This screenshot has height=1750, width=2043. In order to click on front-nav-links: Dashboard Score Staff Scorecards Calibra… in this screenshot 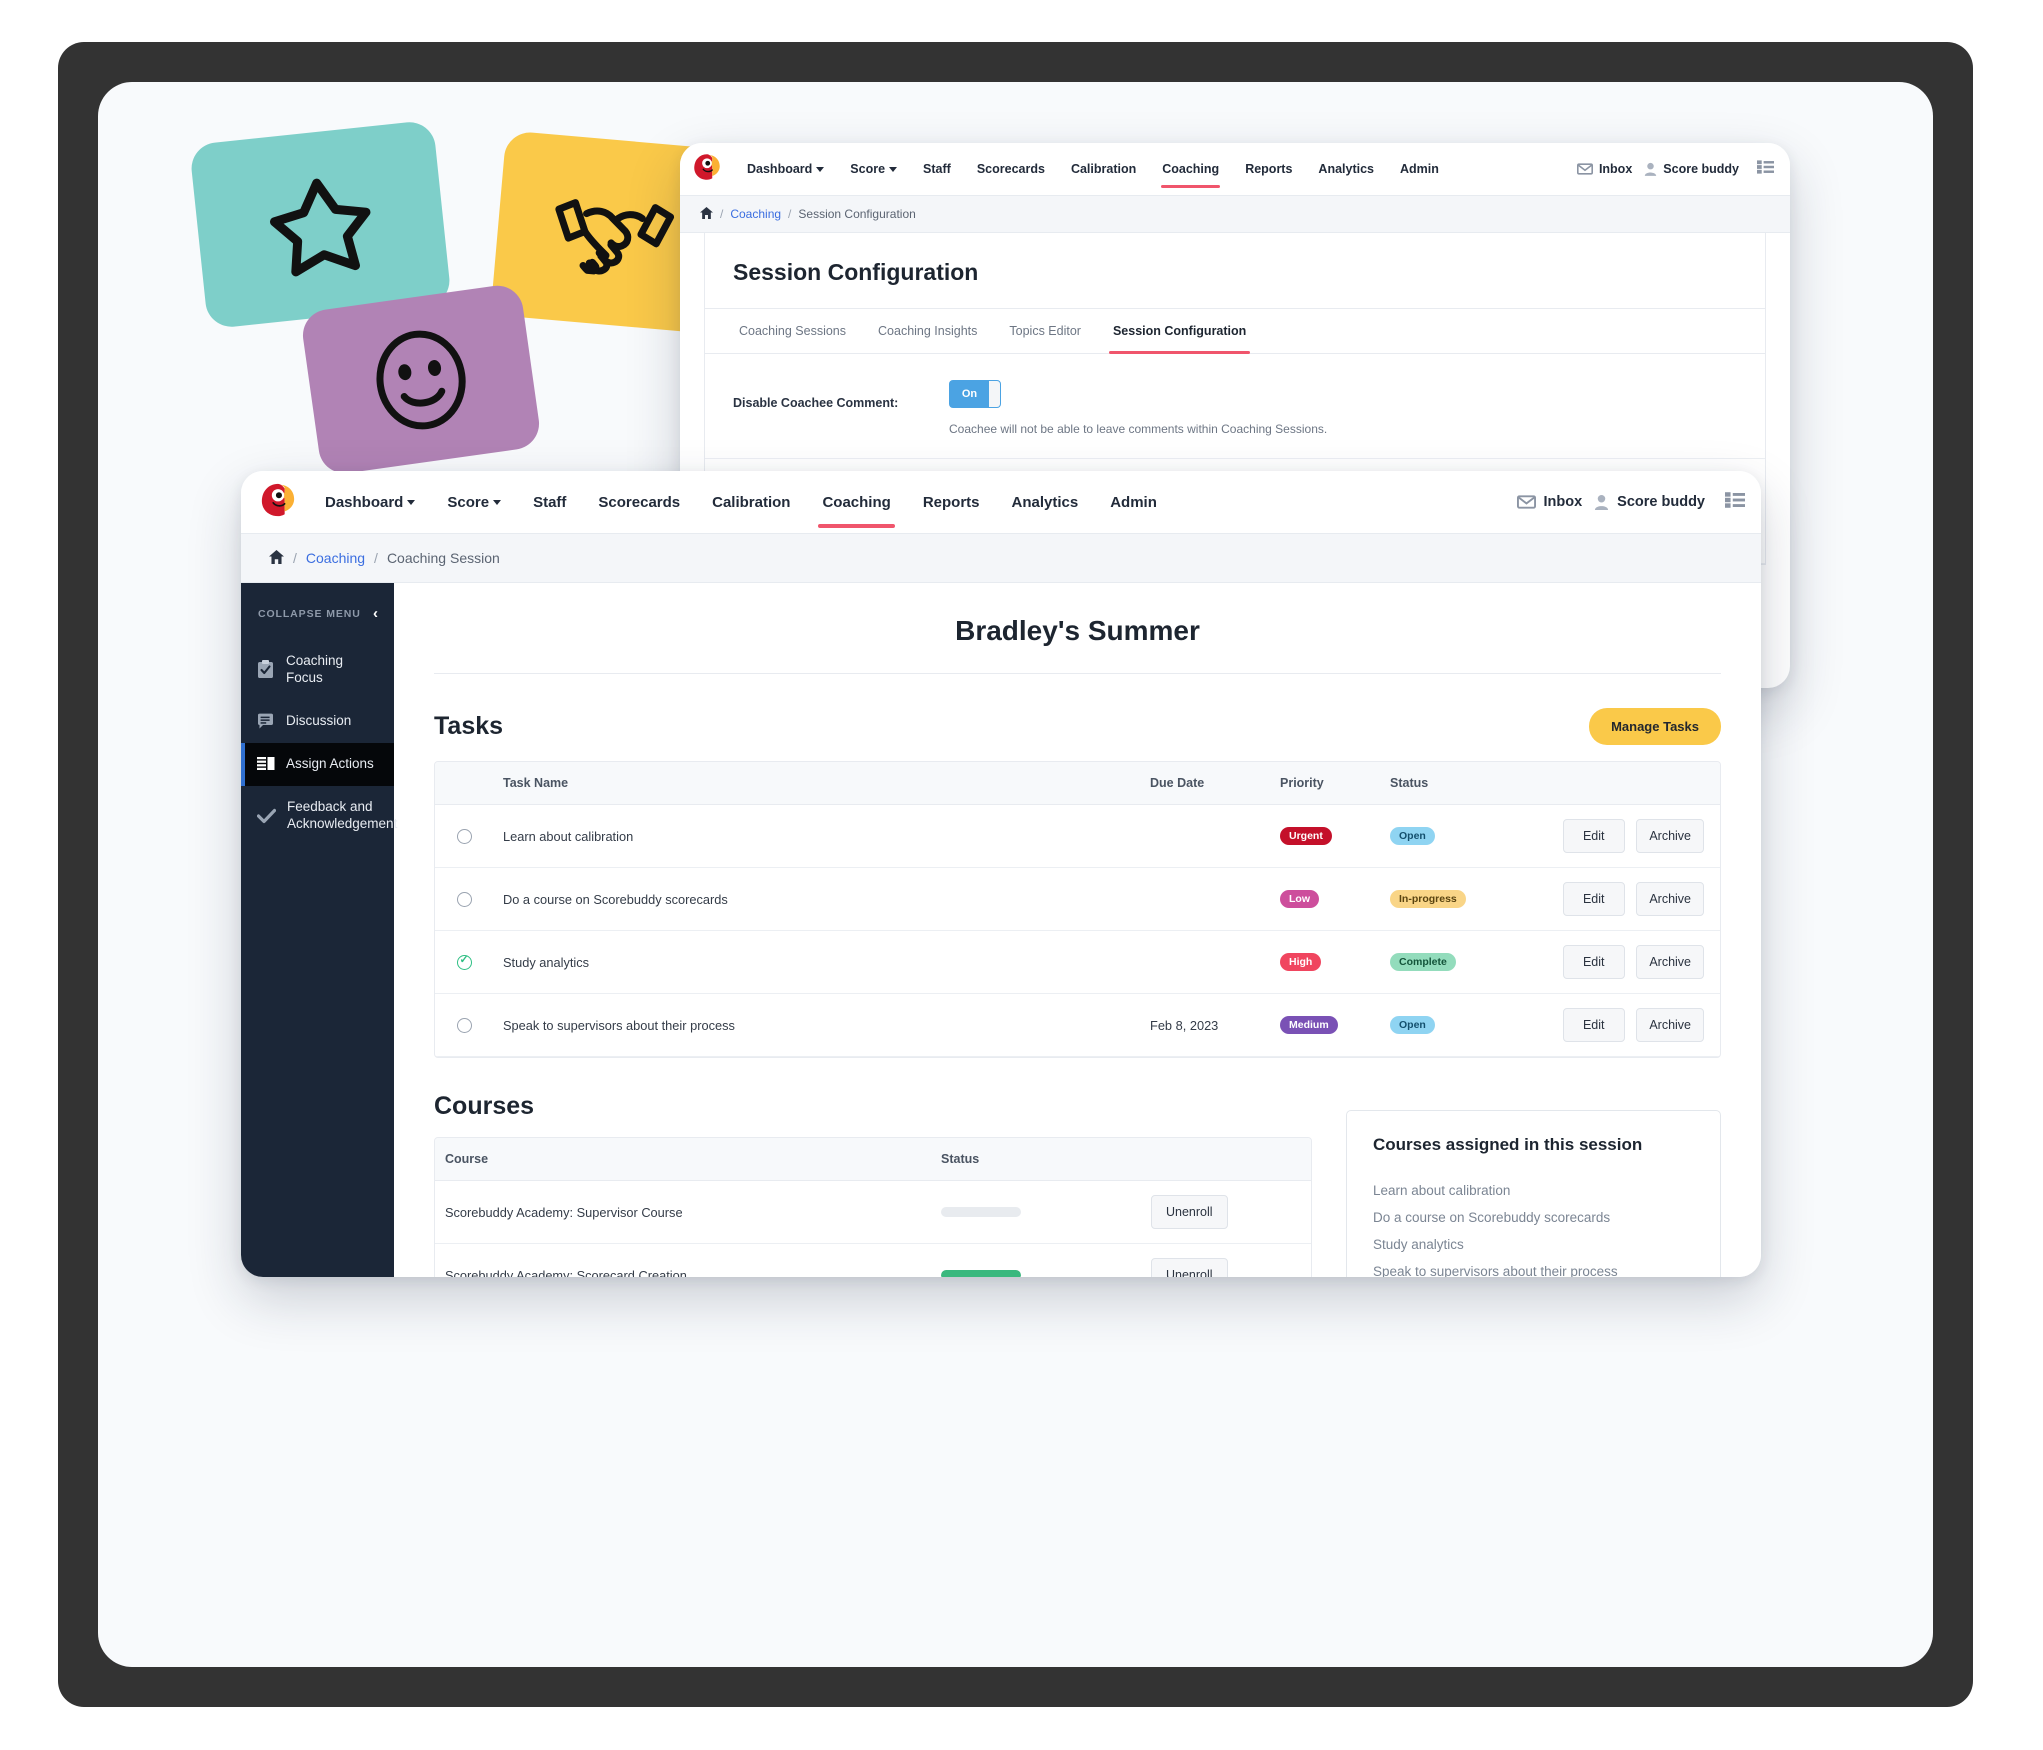, I will do `click(741, 502)`.